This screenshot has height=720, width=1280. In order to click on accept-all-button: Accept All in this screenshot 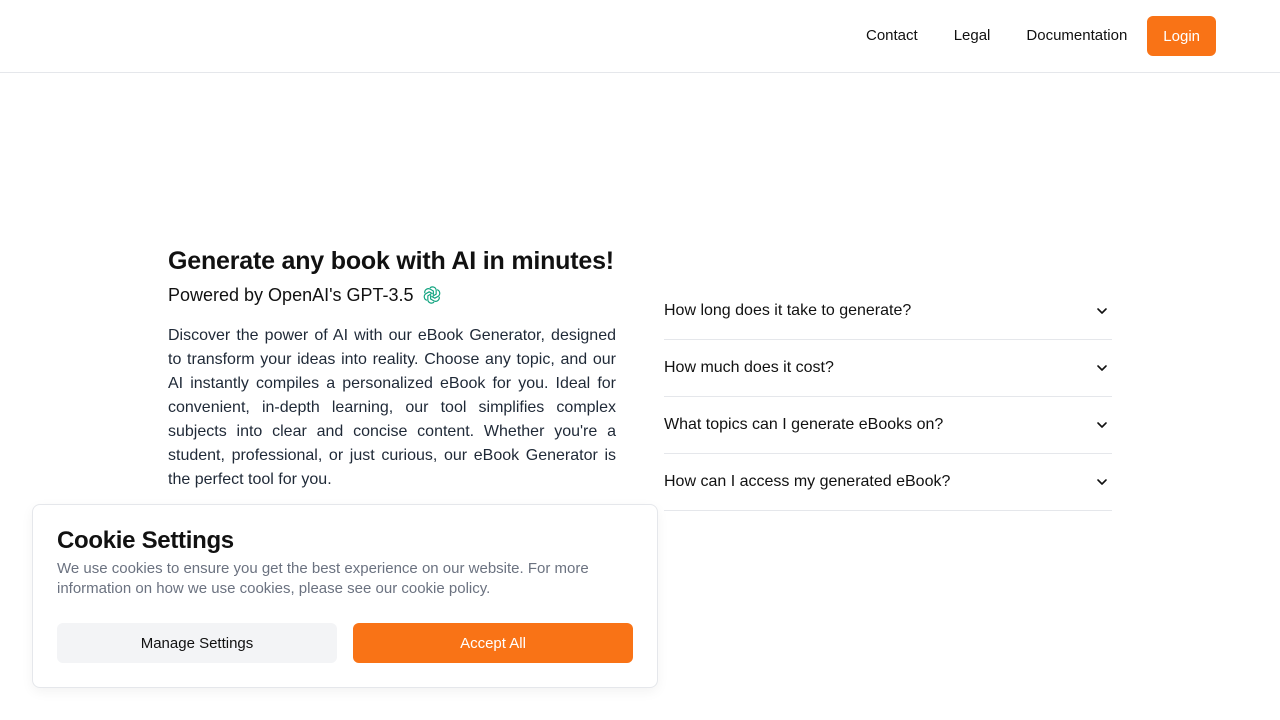, I will do `click(493, 643)`.